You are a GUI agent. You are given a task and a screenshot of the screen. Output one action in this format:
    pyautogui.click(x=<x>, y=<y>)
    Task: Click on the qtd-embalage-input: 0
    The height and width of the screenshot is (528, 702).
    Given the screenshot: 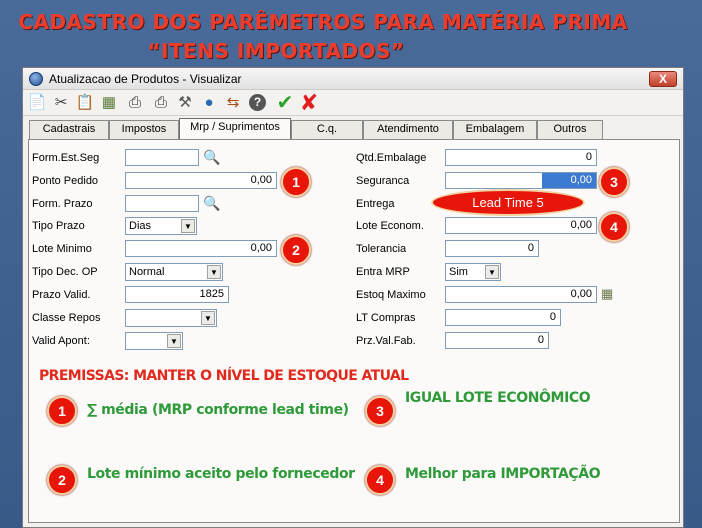 What is the action you would take?
    pyautogui.click(x=521, y=157)
    